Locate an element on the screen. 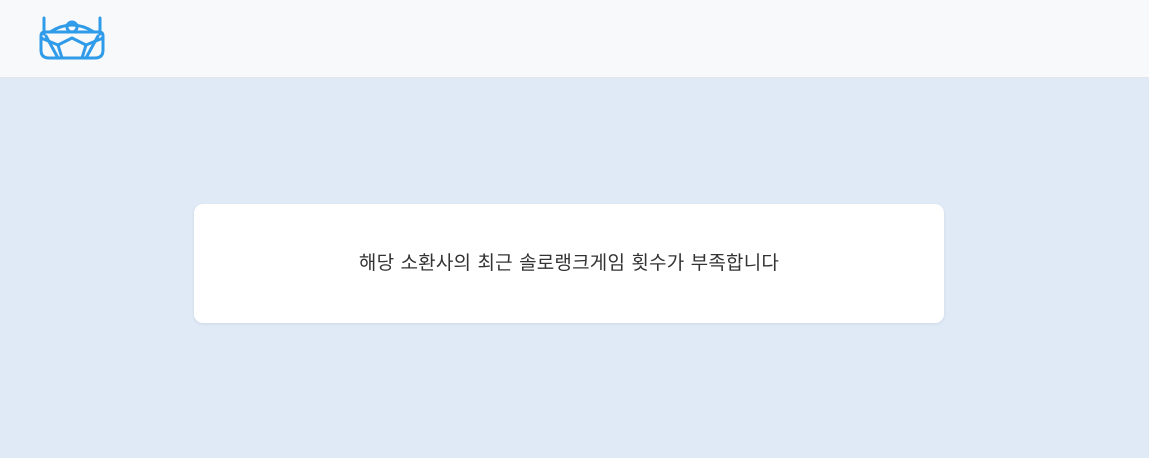  insufficient-games-message: 해당 소환사의 최근 솔로랭크게임 횟수가 부족합니다 is located at coordinates (569, 263).